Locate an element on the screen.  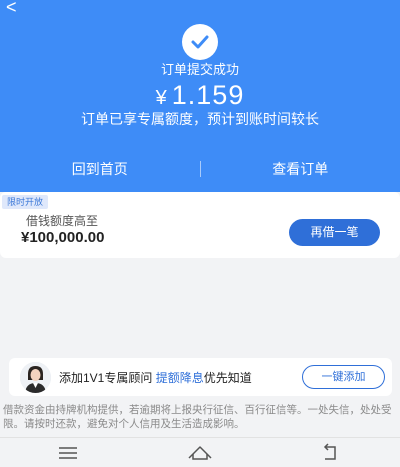
chevron-left-icon: < is located at coordinates (11, 8).